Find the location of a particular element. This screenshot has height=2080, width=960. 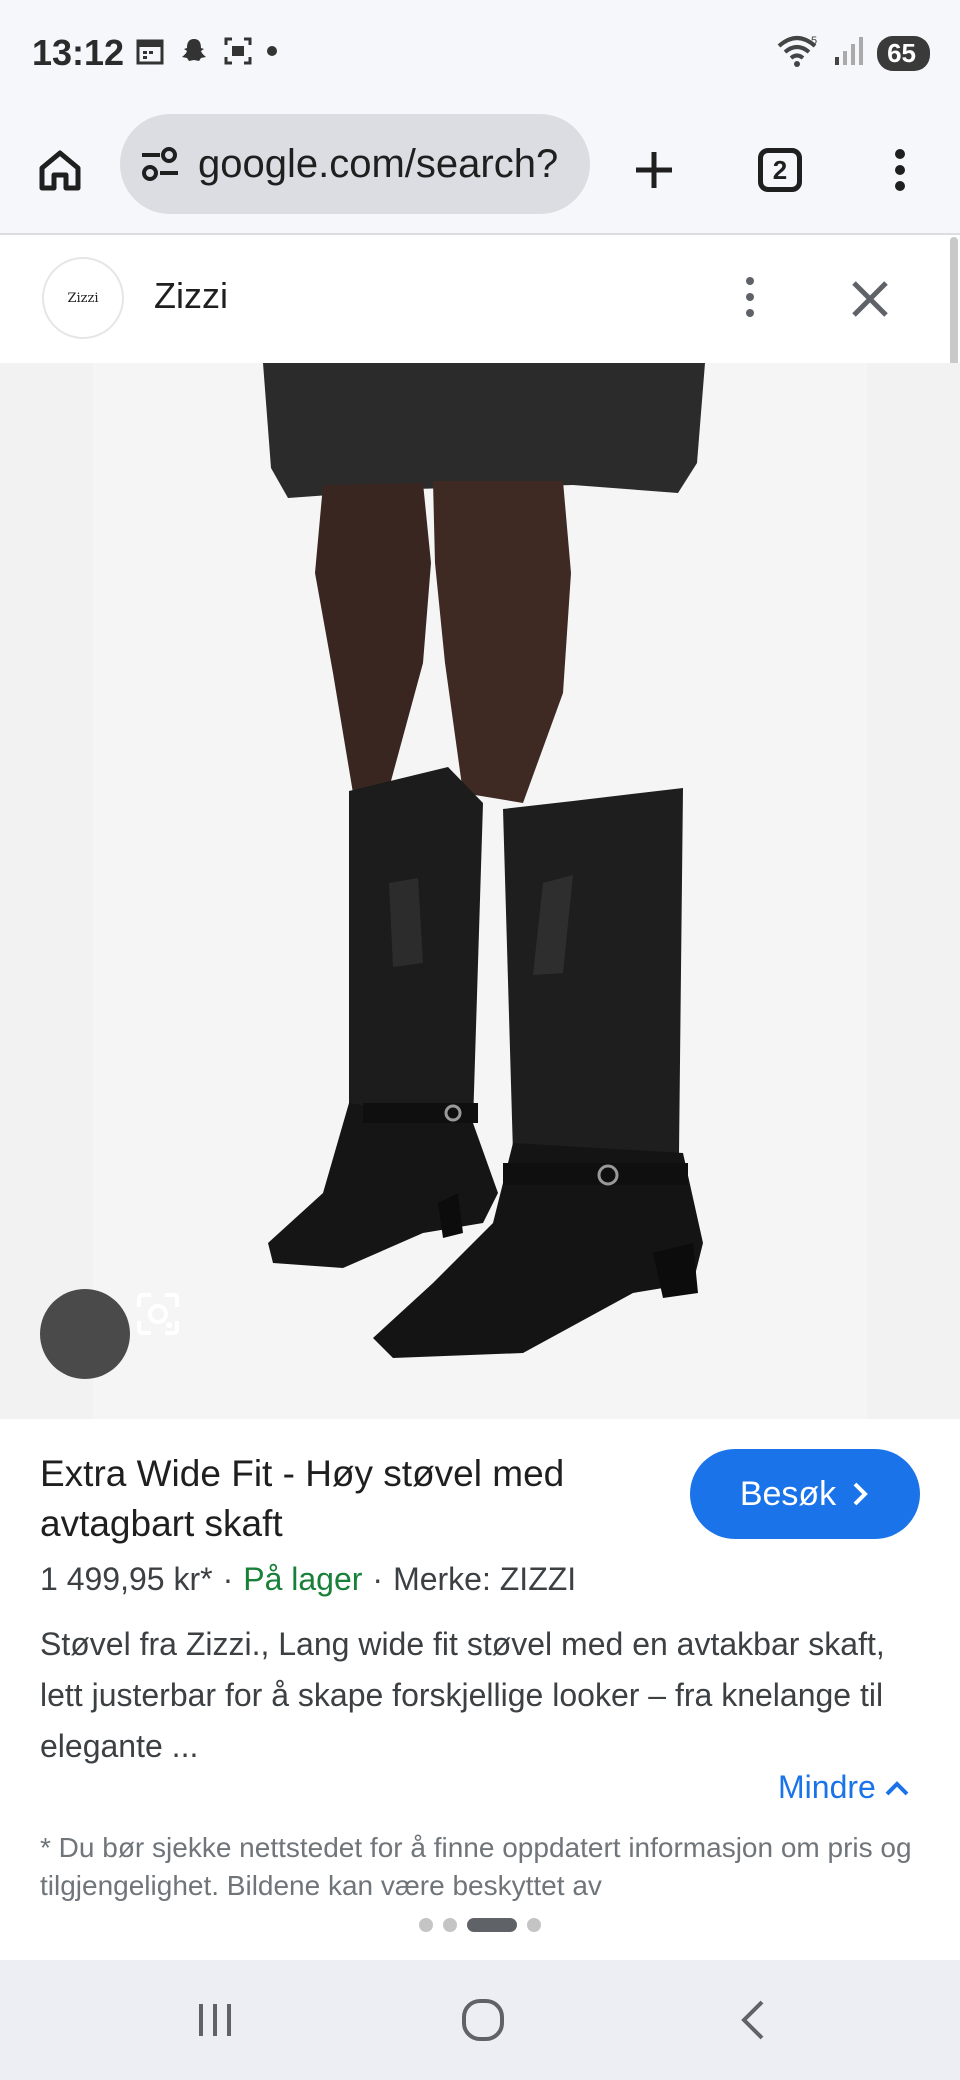

show-less-button: Mindre is located at coordinates (844, 1787).